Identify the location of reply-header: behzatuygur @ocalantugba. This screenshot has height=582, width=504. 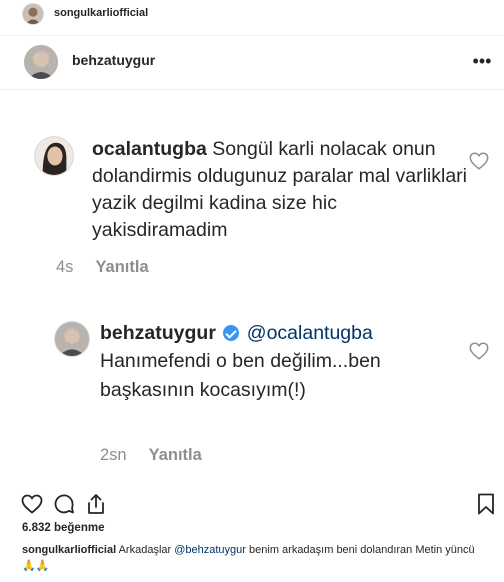
(280, 333).